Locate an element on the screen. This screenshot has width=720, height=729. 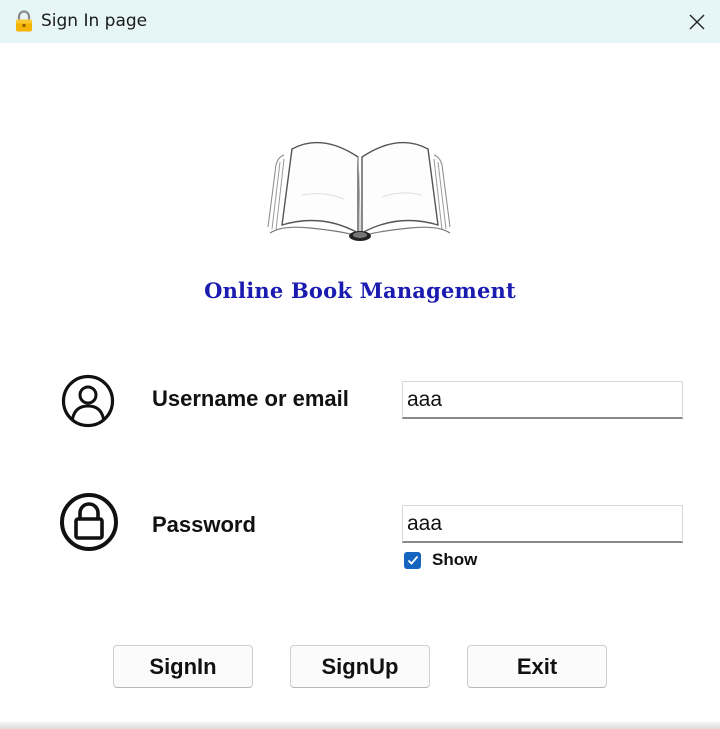
signup-button: SignUp is located at coordinates (360, 666).